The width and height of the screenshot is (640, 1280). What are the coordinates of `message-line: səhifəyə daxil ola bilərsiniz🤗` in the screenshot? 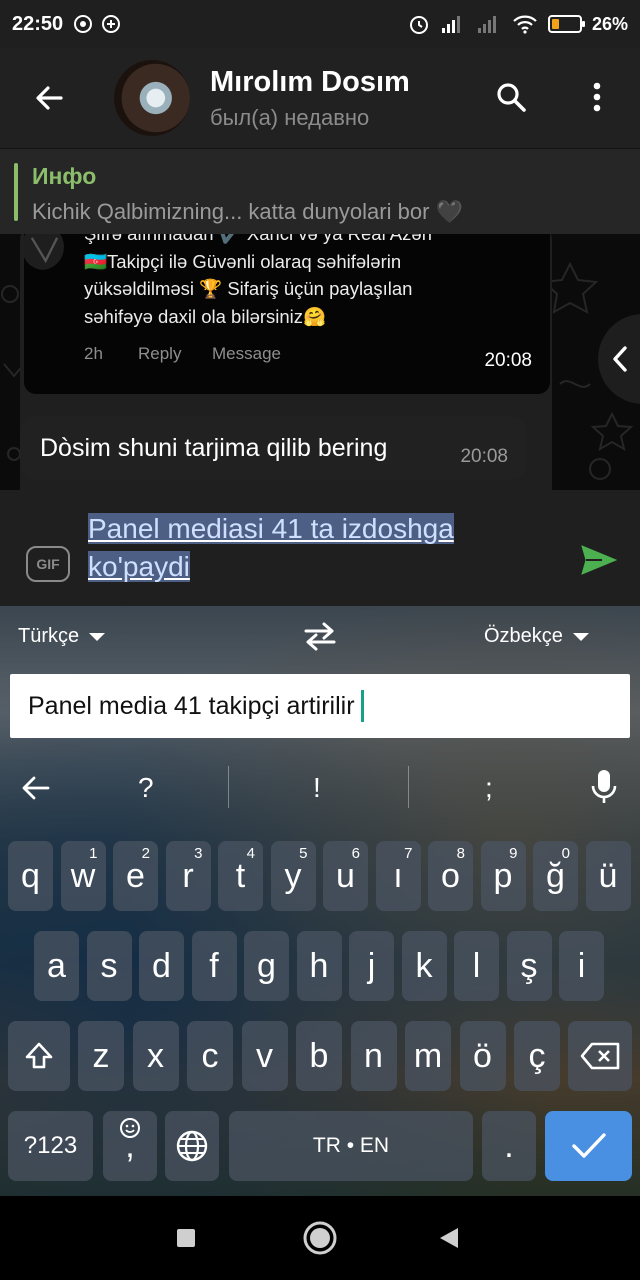 It's located at (205, 316).